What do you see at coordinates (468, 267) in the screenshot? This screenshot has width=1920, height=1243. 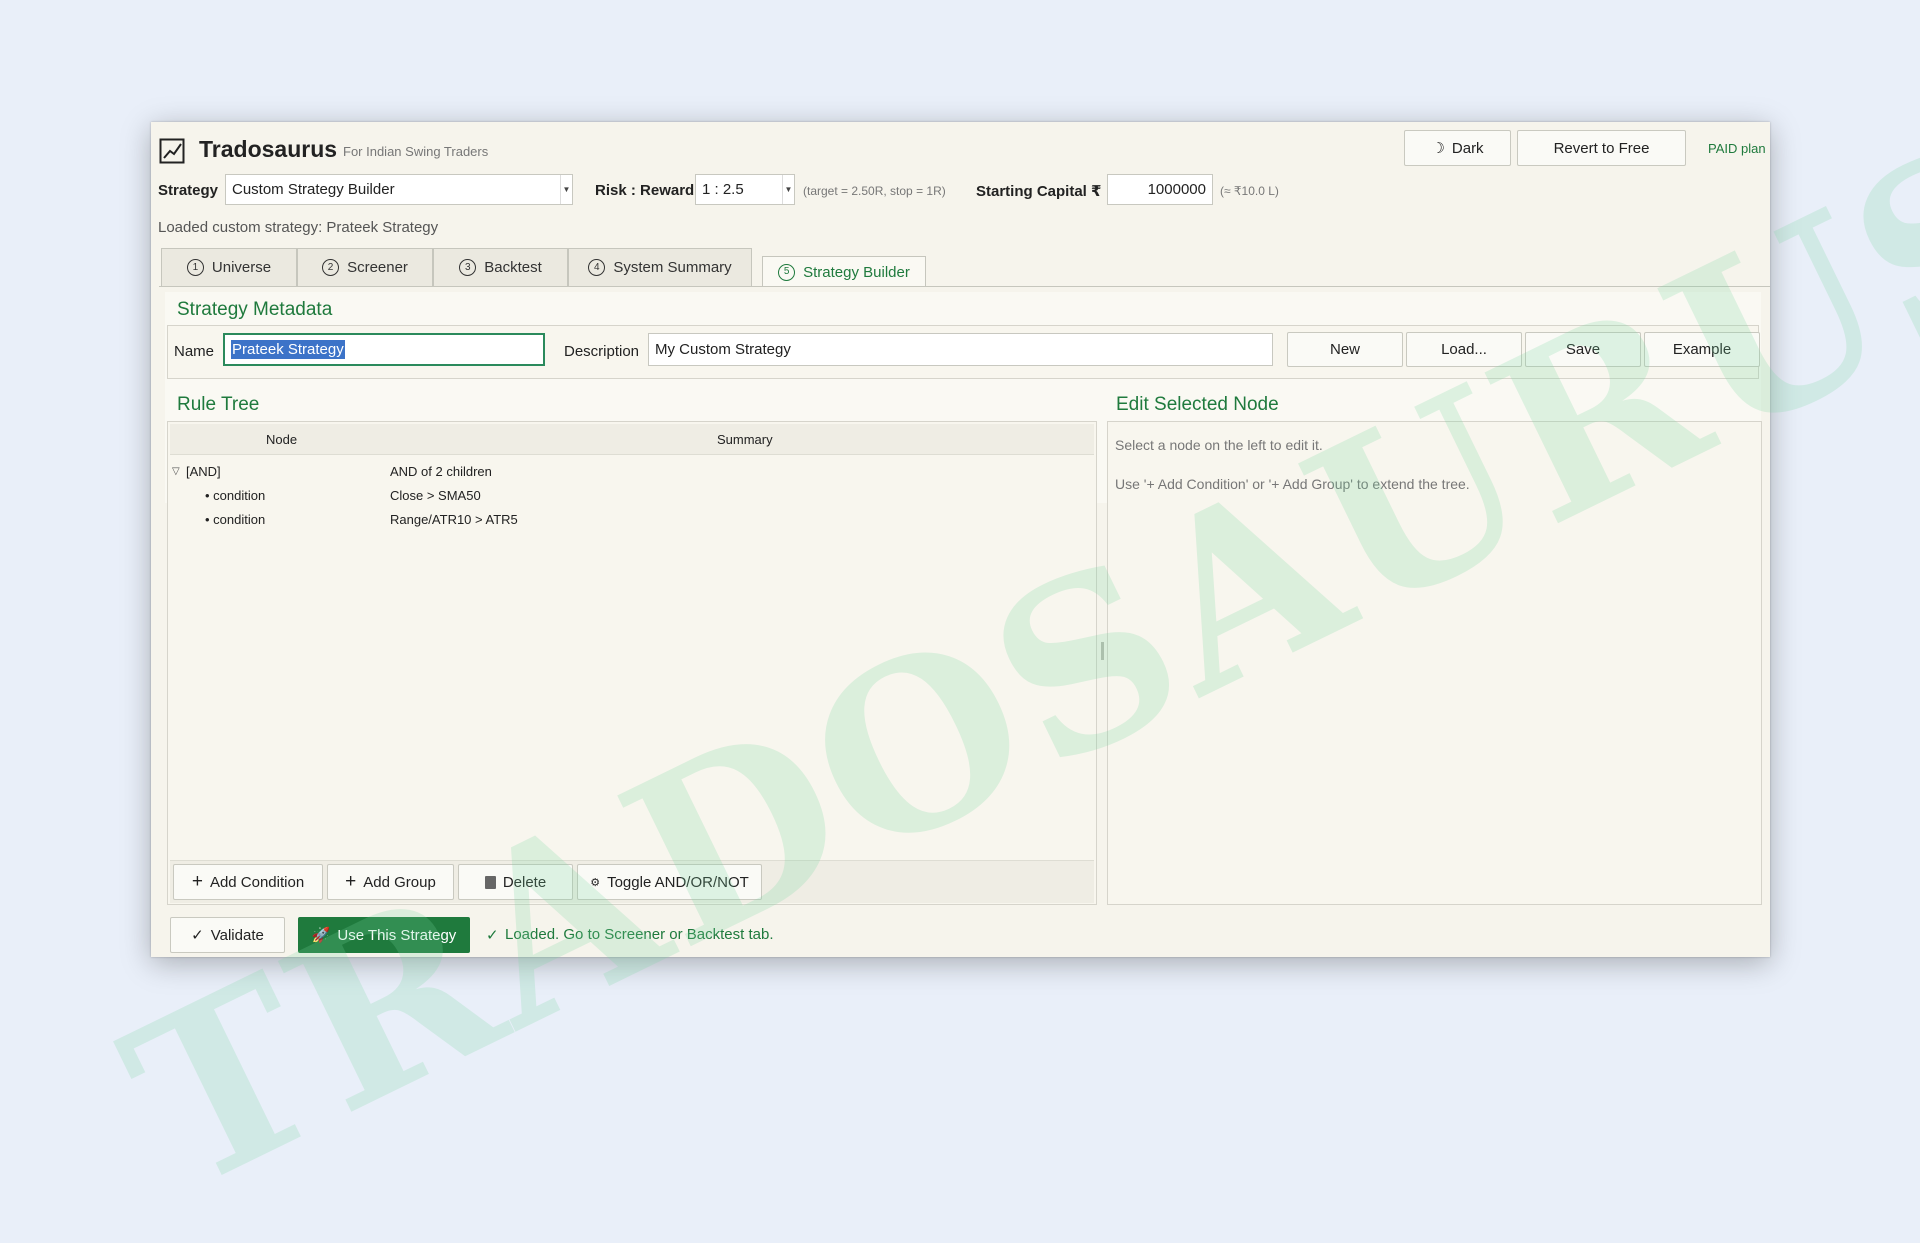 I see `tab-number-3: 3` at bounding box center [468, 267].